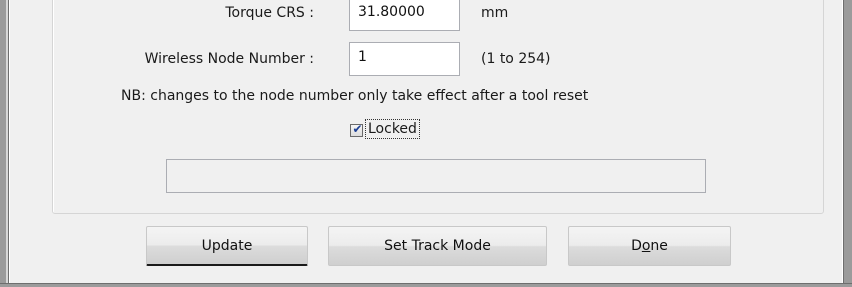  I want to click on wireless-node-range-hint: (1 to 254), so click(516, 59).